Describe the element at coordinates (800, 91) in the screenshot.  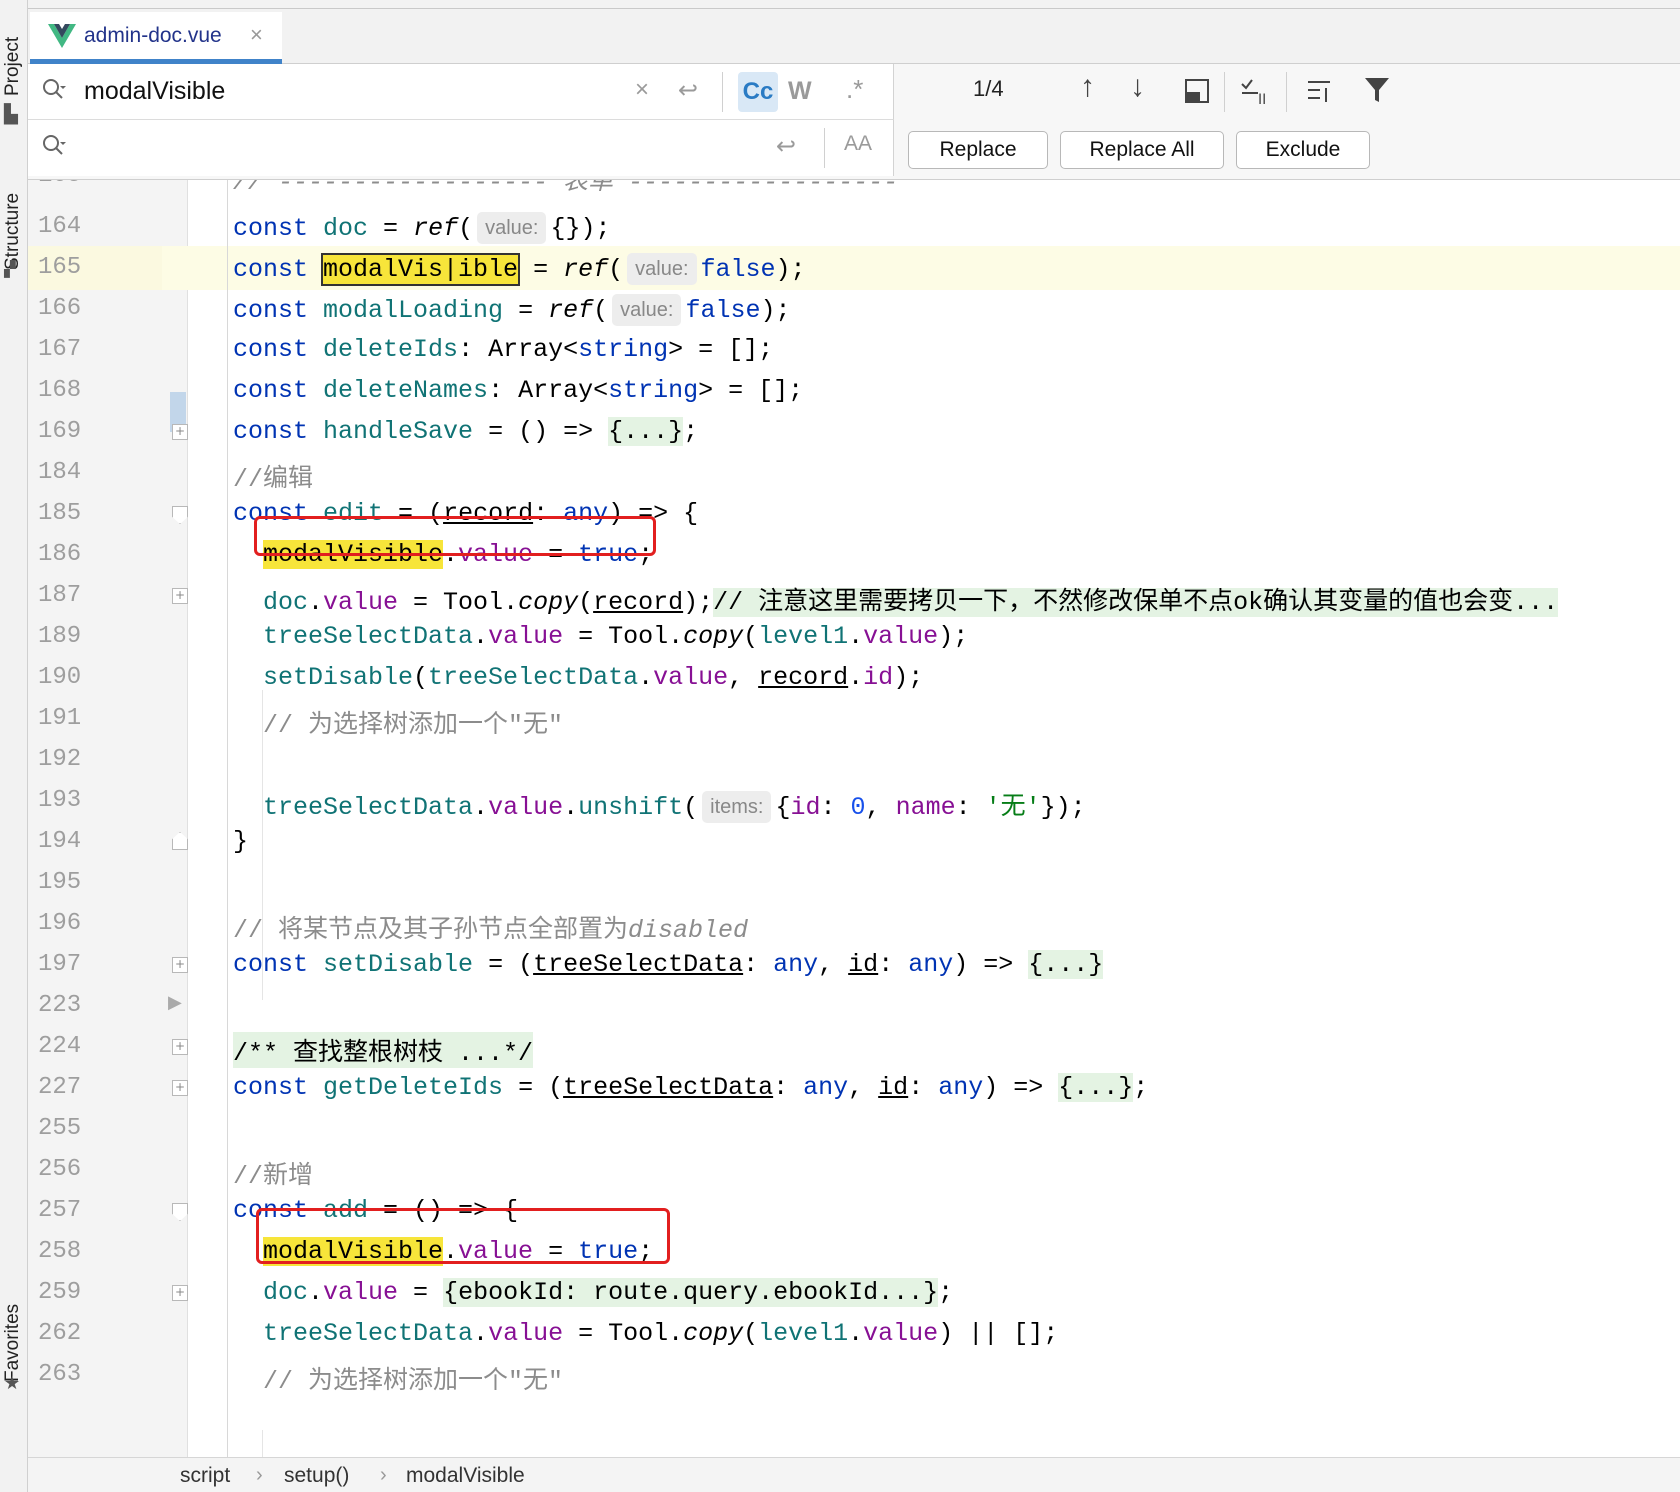
I see `whole-words-toggle: W` at that location.